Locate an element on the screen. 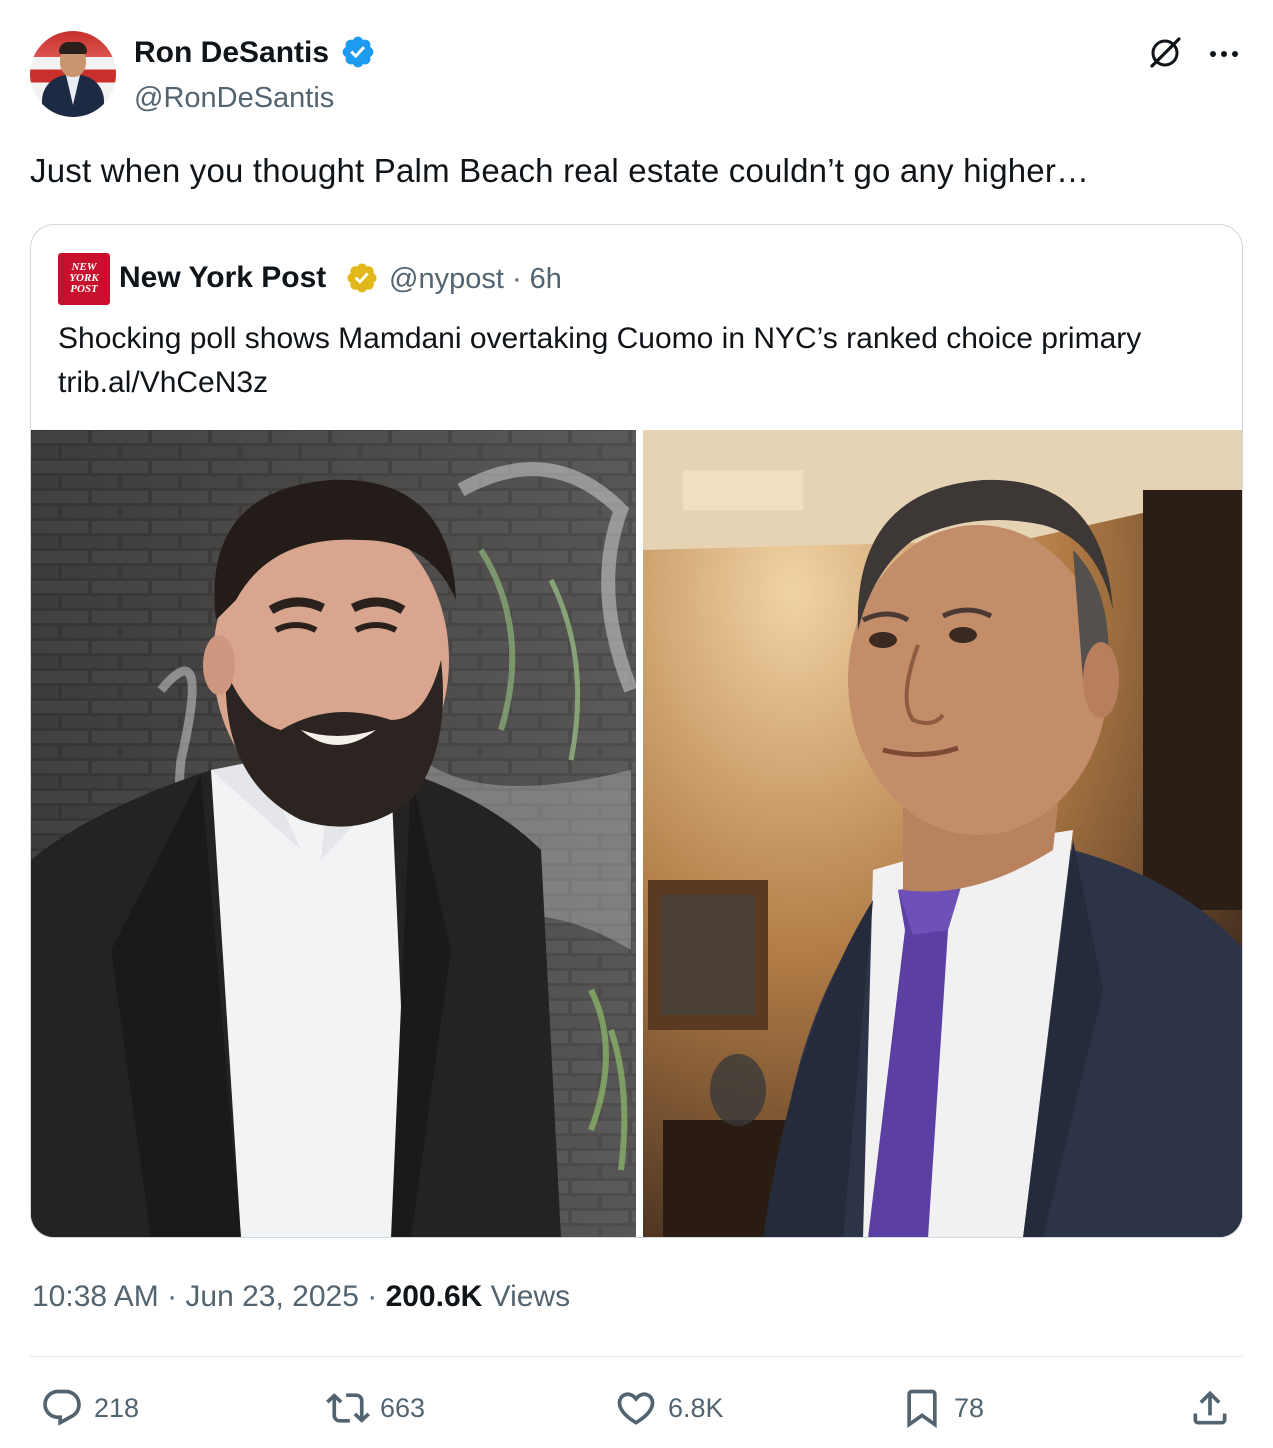 This screenshot has width=1273, height=1448. share-icon is located at coordinates (1210, 1407).